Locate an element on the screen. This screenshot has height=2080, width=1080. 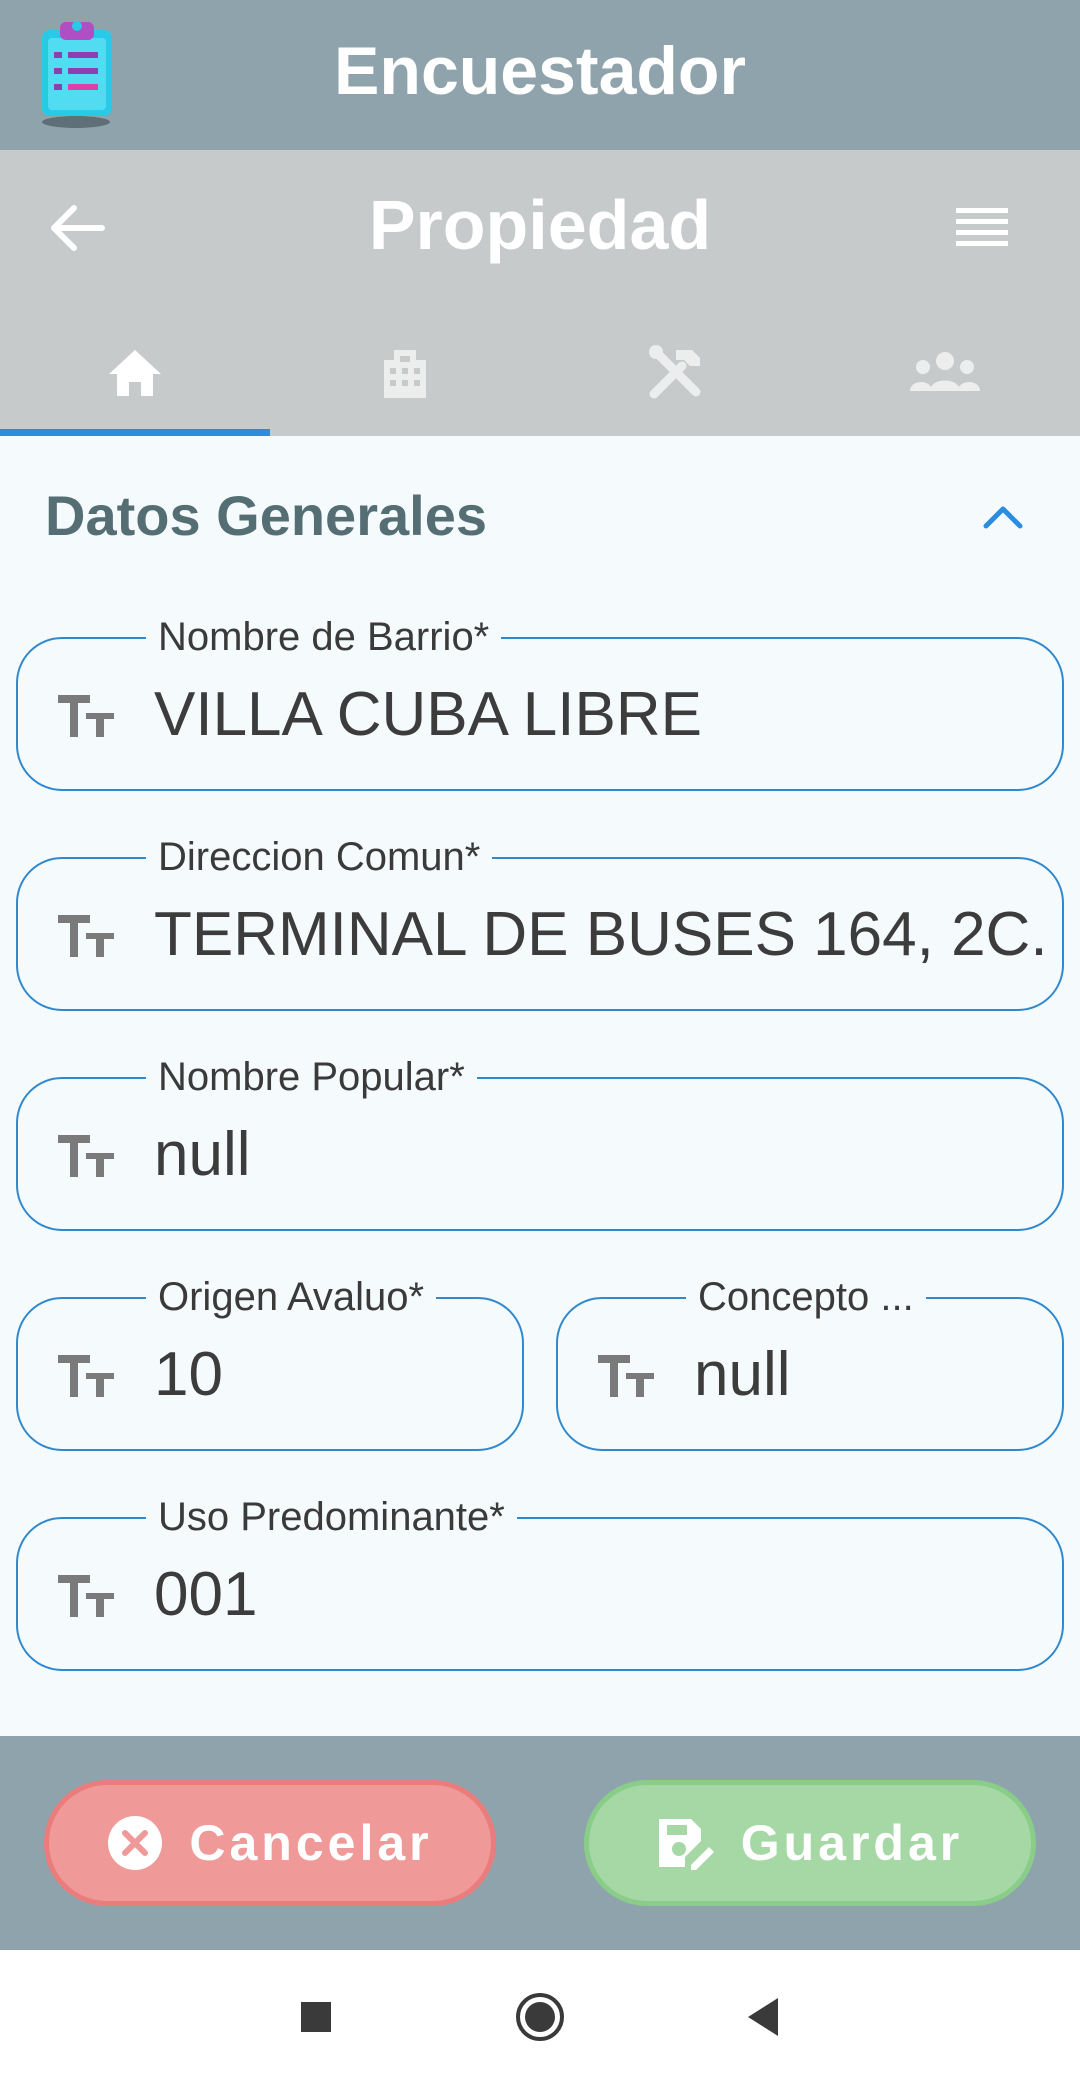
chevron-up-icon is located at coordinates (1003, 517).